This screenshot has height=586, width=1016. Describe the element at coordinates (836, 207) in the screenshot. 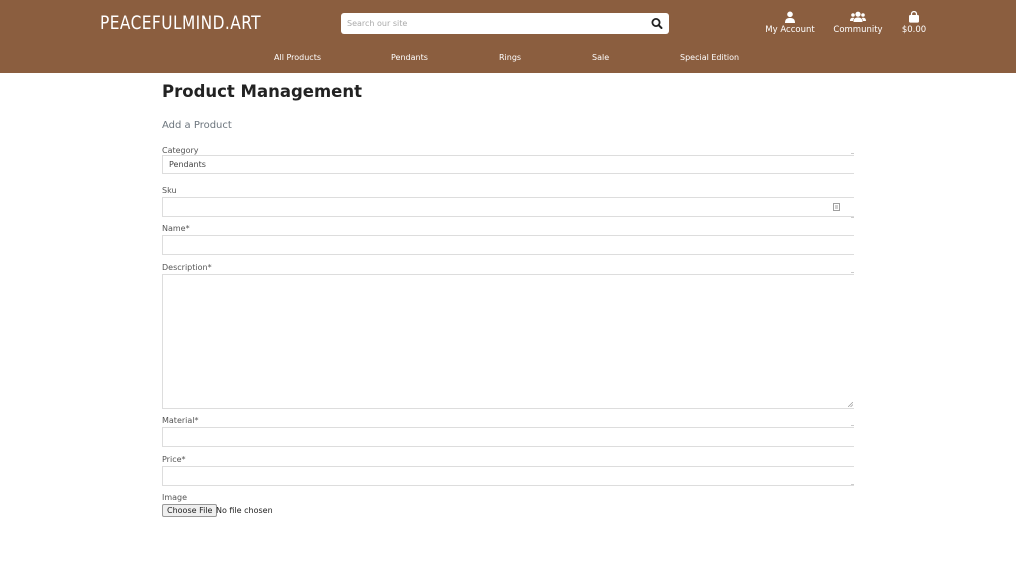

I see `autofill-key-icon` at that location.